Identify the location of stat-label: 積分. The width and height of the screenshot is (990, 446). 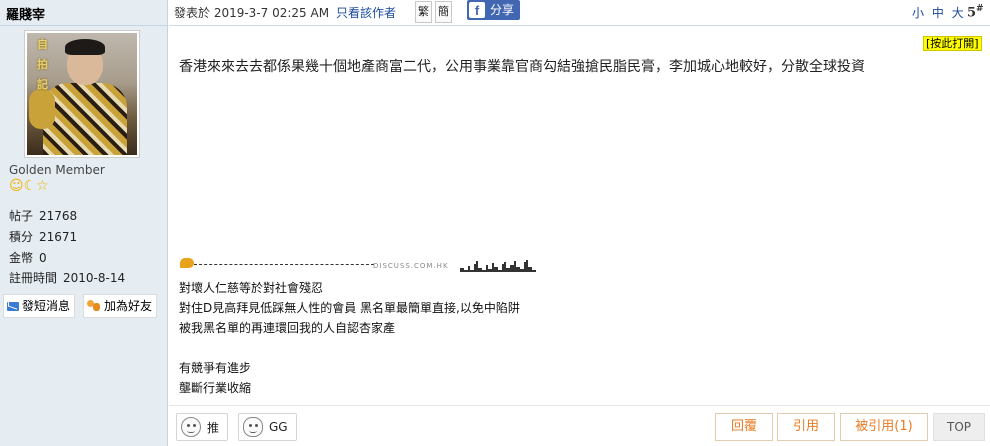
(21, 237).